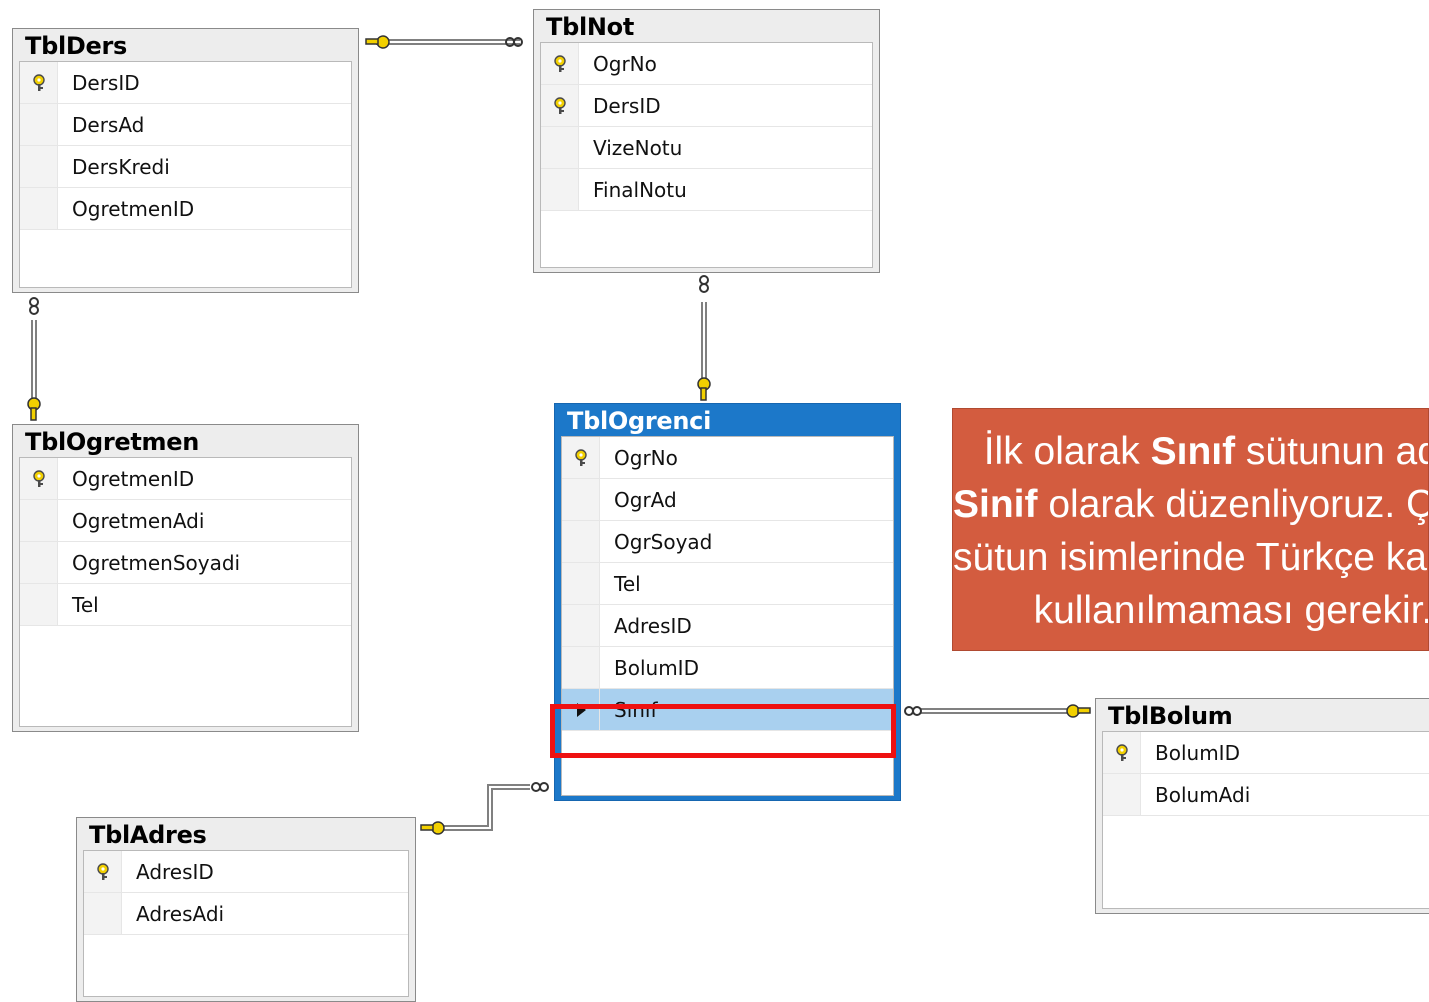 Image resolution: width=1429 pixels, height=1002 pixels. What do you see at coordinates (1266, 795) in the screenshot?
I see `column-row: BolumAdi` at bounding box center [1266, 795].